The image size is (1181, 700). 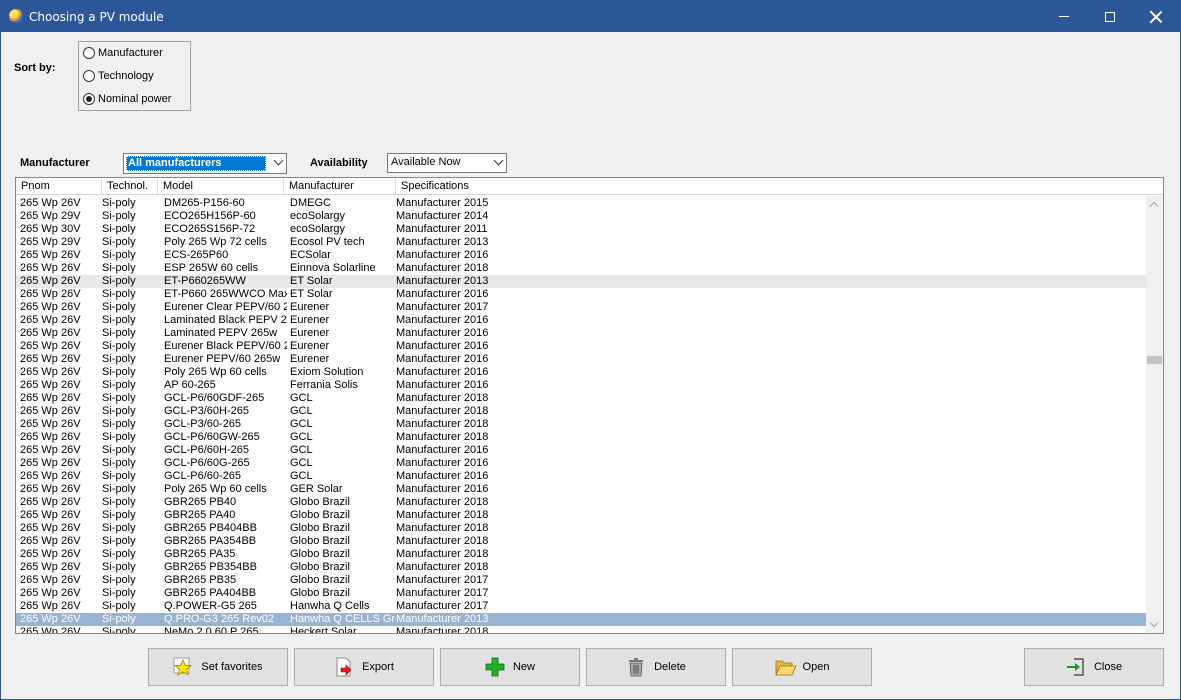 I want to click on cell-model: GBR265 PA404BB, so click(x=210, y=593).